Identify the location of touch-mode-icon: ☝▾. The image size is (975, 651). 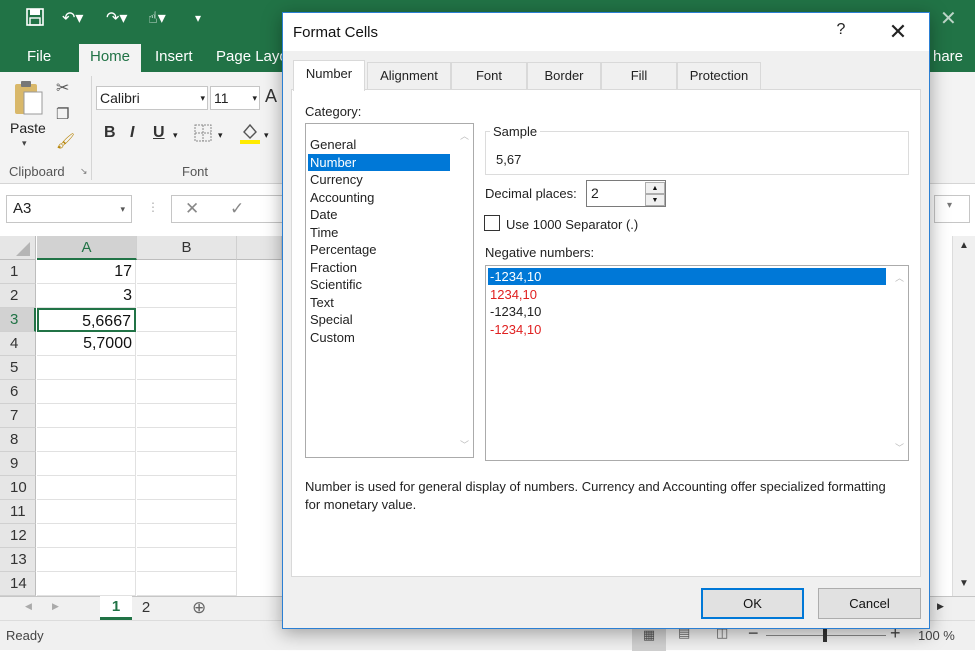
(157, 18).